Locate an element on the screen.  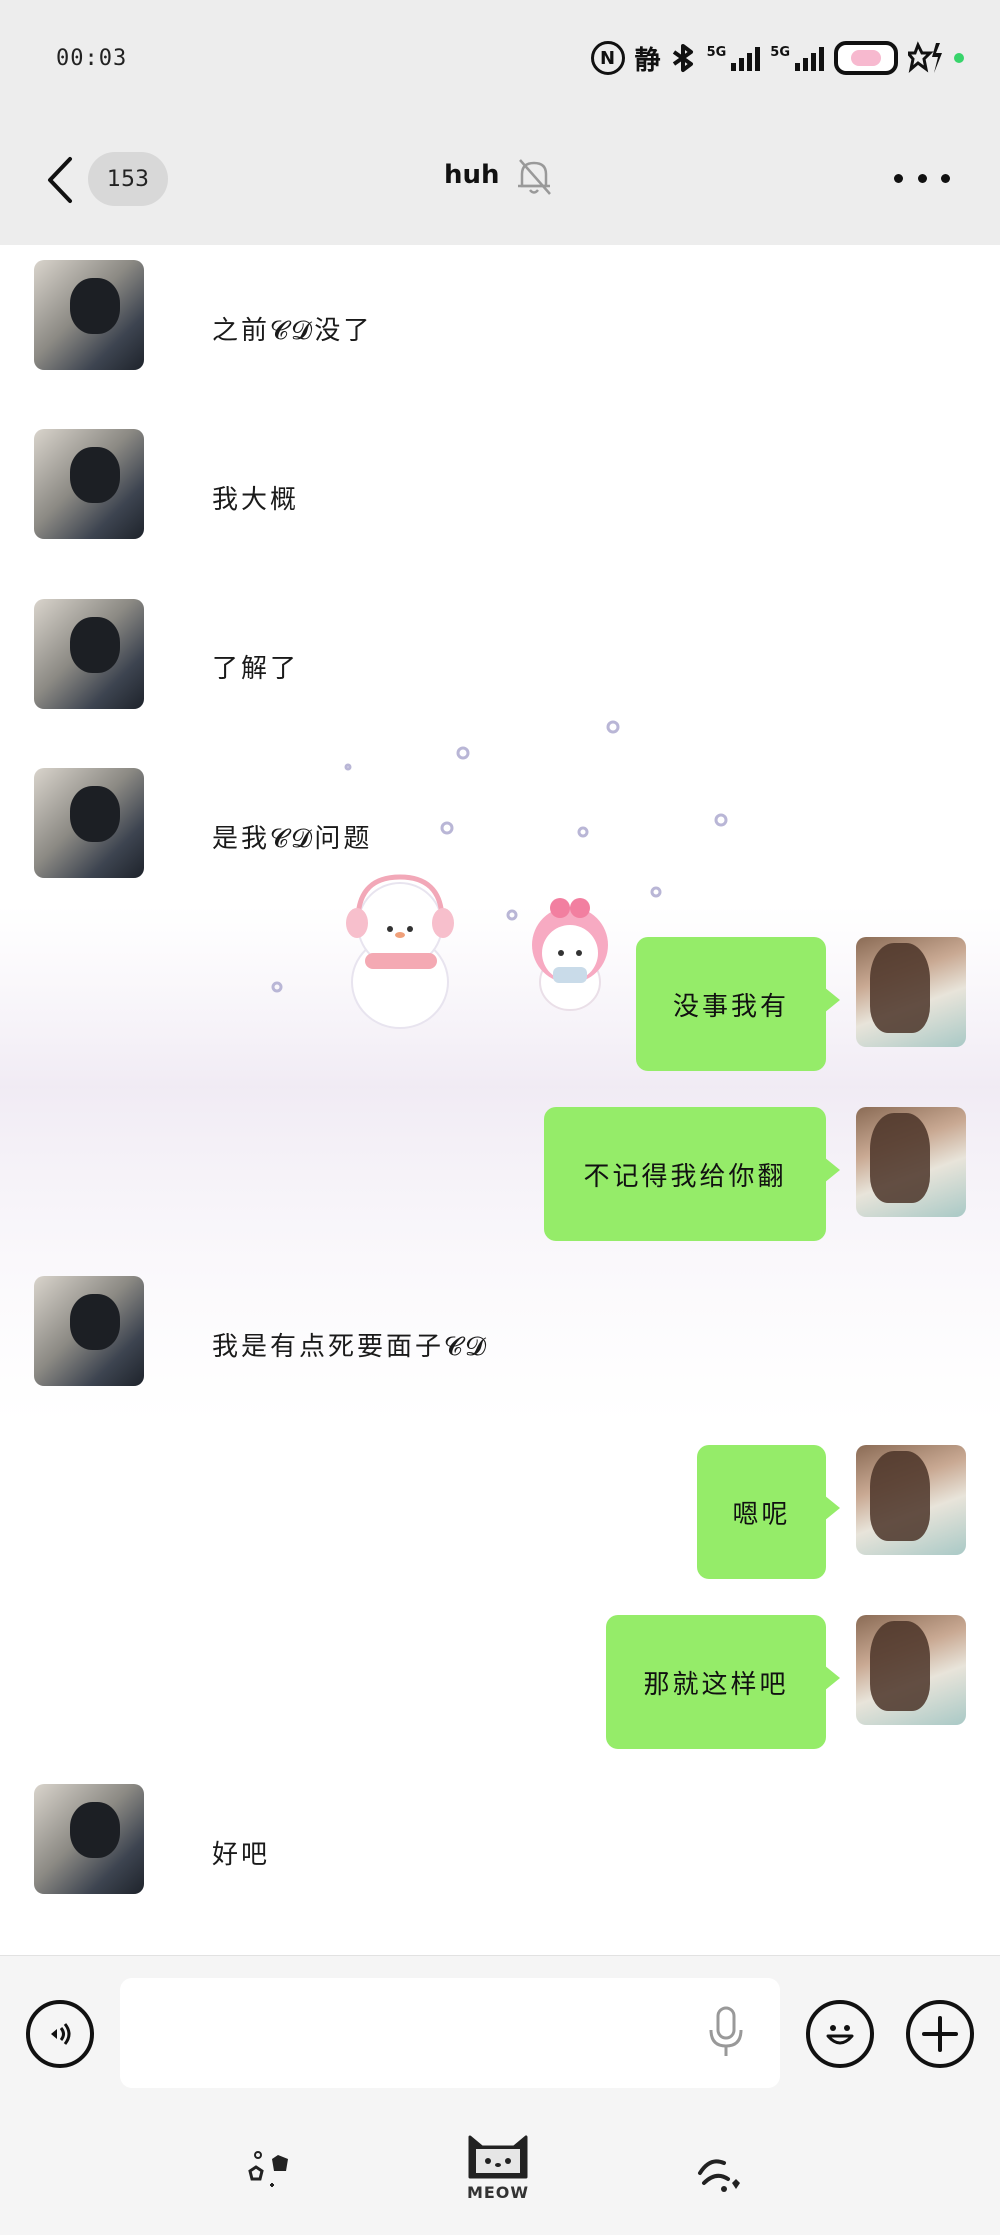
sim2-network-label: 5G is located at coordinates (780, 52).